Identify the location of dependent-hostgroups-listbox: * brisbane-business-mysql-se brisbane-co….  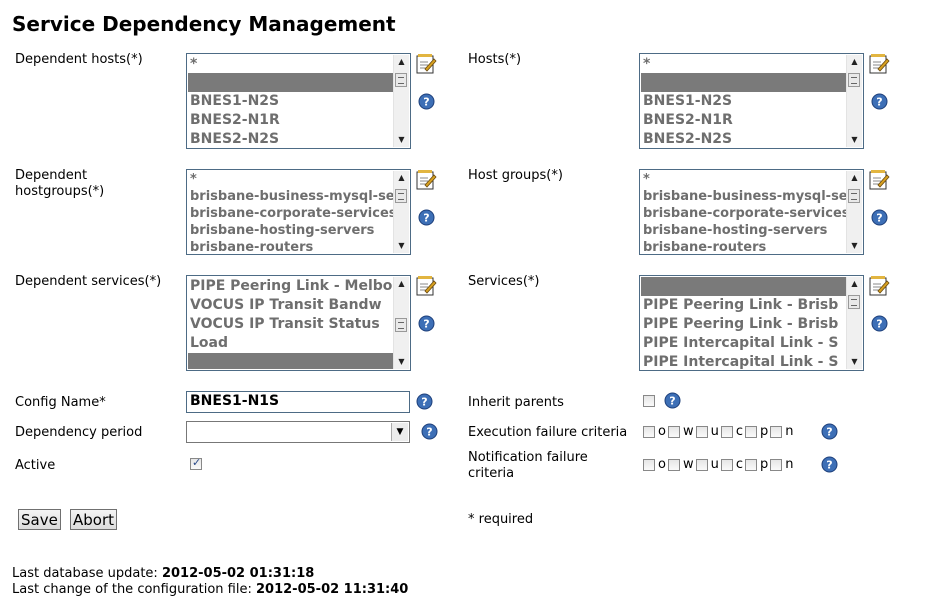
(298, 212).